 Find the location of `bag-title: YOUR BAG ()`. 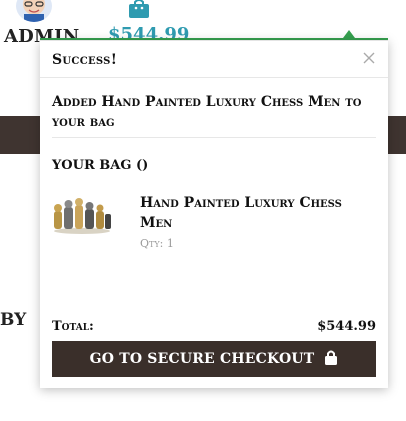

bag-title: YOUR BAG () is located at coordinates (100, 165).